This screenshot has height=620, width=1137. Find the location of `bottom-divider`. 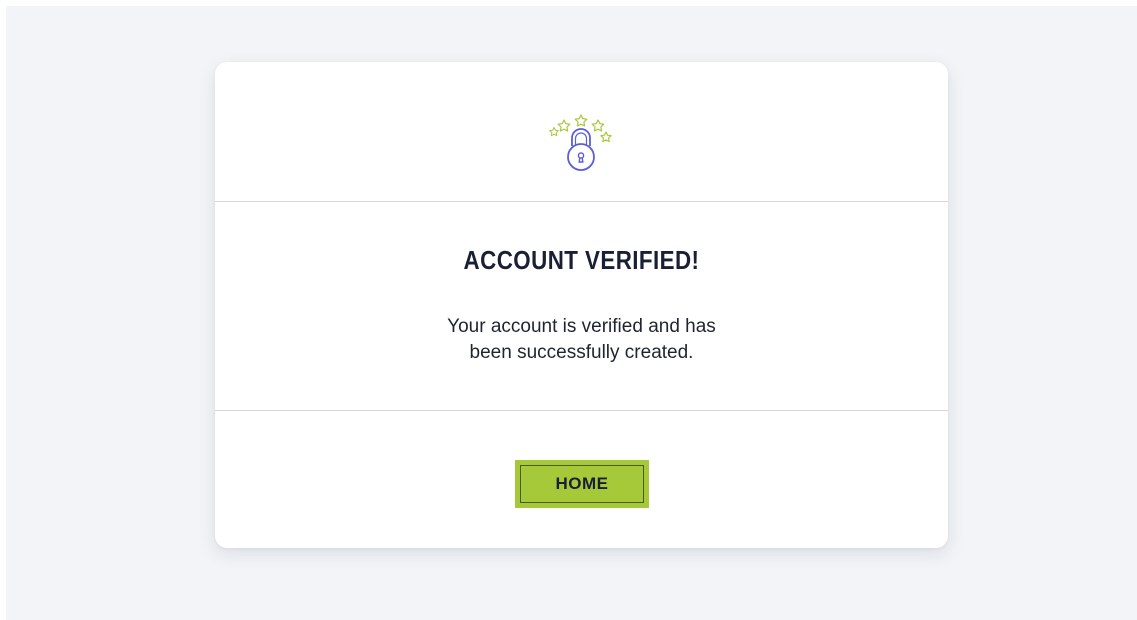

bottom-divider is located at coordinates (581, 410).